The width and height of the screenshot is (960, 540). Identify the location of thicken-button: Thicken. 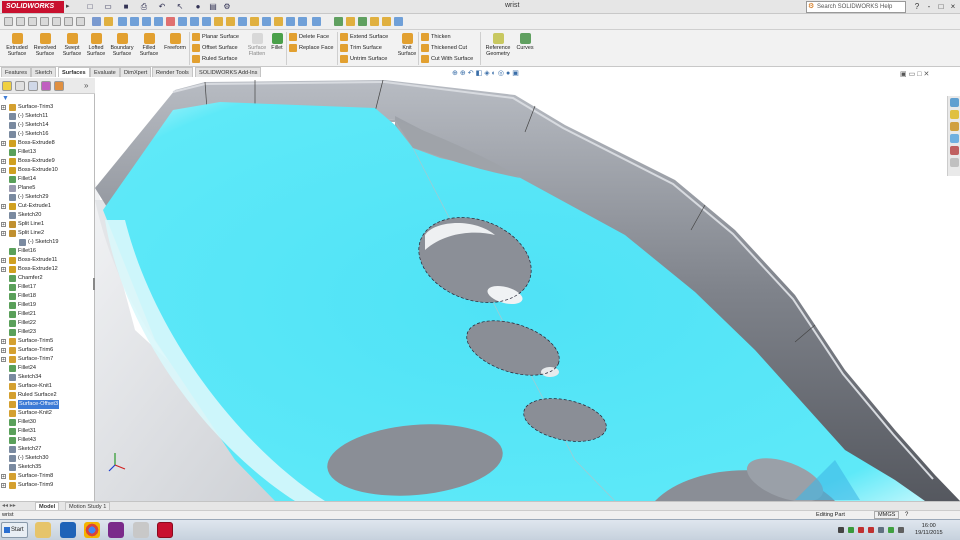
(436, 37).